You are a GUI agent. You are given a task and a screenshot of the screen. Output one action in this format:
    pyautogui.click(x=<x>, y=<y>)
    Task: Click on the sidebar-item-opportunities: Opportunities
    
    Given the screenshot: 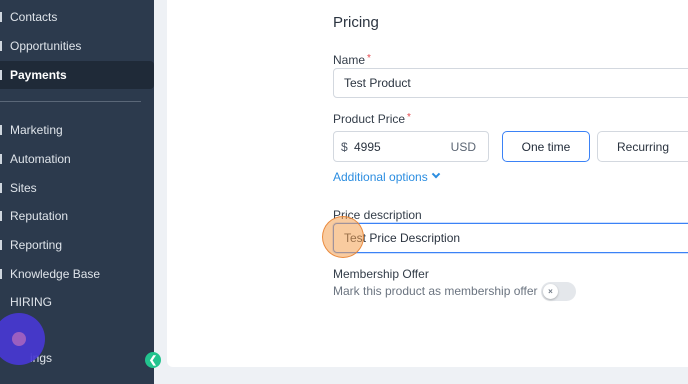 What is the action you would take?
    pyautogui.click(x=77, y=46)
    